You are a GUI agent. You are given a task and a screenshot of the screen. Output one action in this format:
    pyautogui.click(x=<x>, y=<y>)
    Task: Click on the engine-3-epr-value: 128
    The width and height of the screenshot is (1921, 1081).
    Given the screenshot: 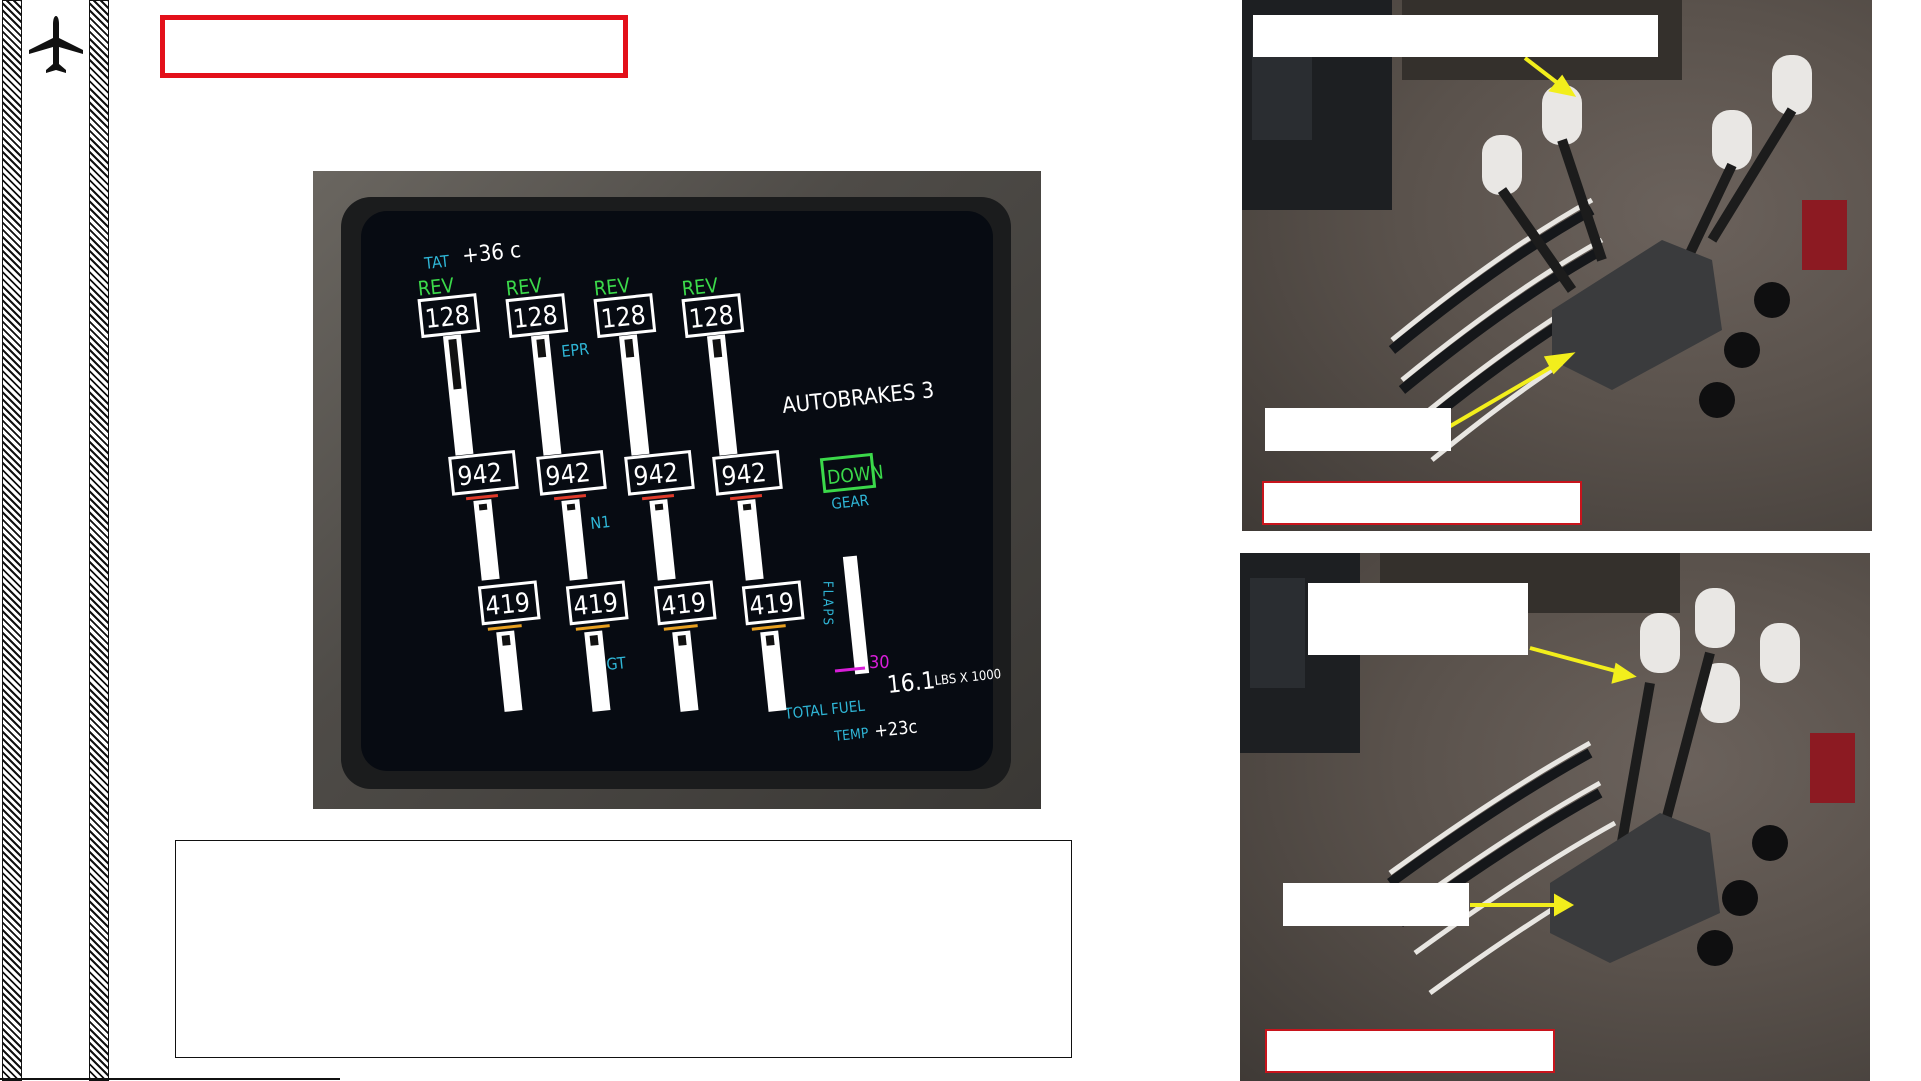 What is the action you would take?
    pyautogui.click(x=624, y=318)
    